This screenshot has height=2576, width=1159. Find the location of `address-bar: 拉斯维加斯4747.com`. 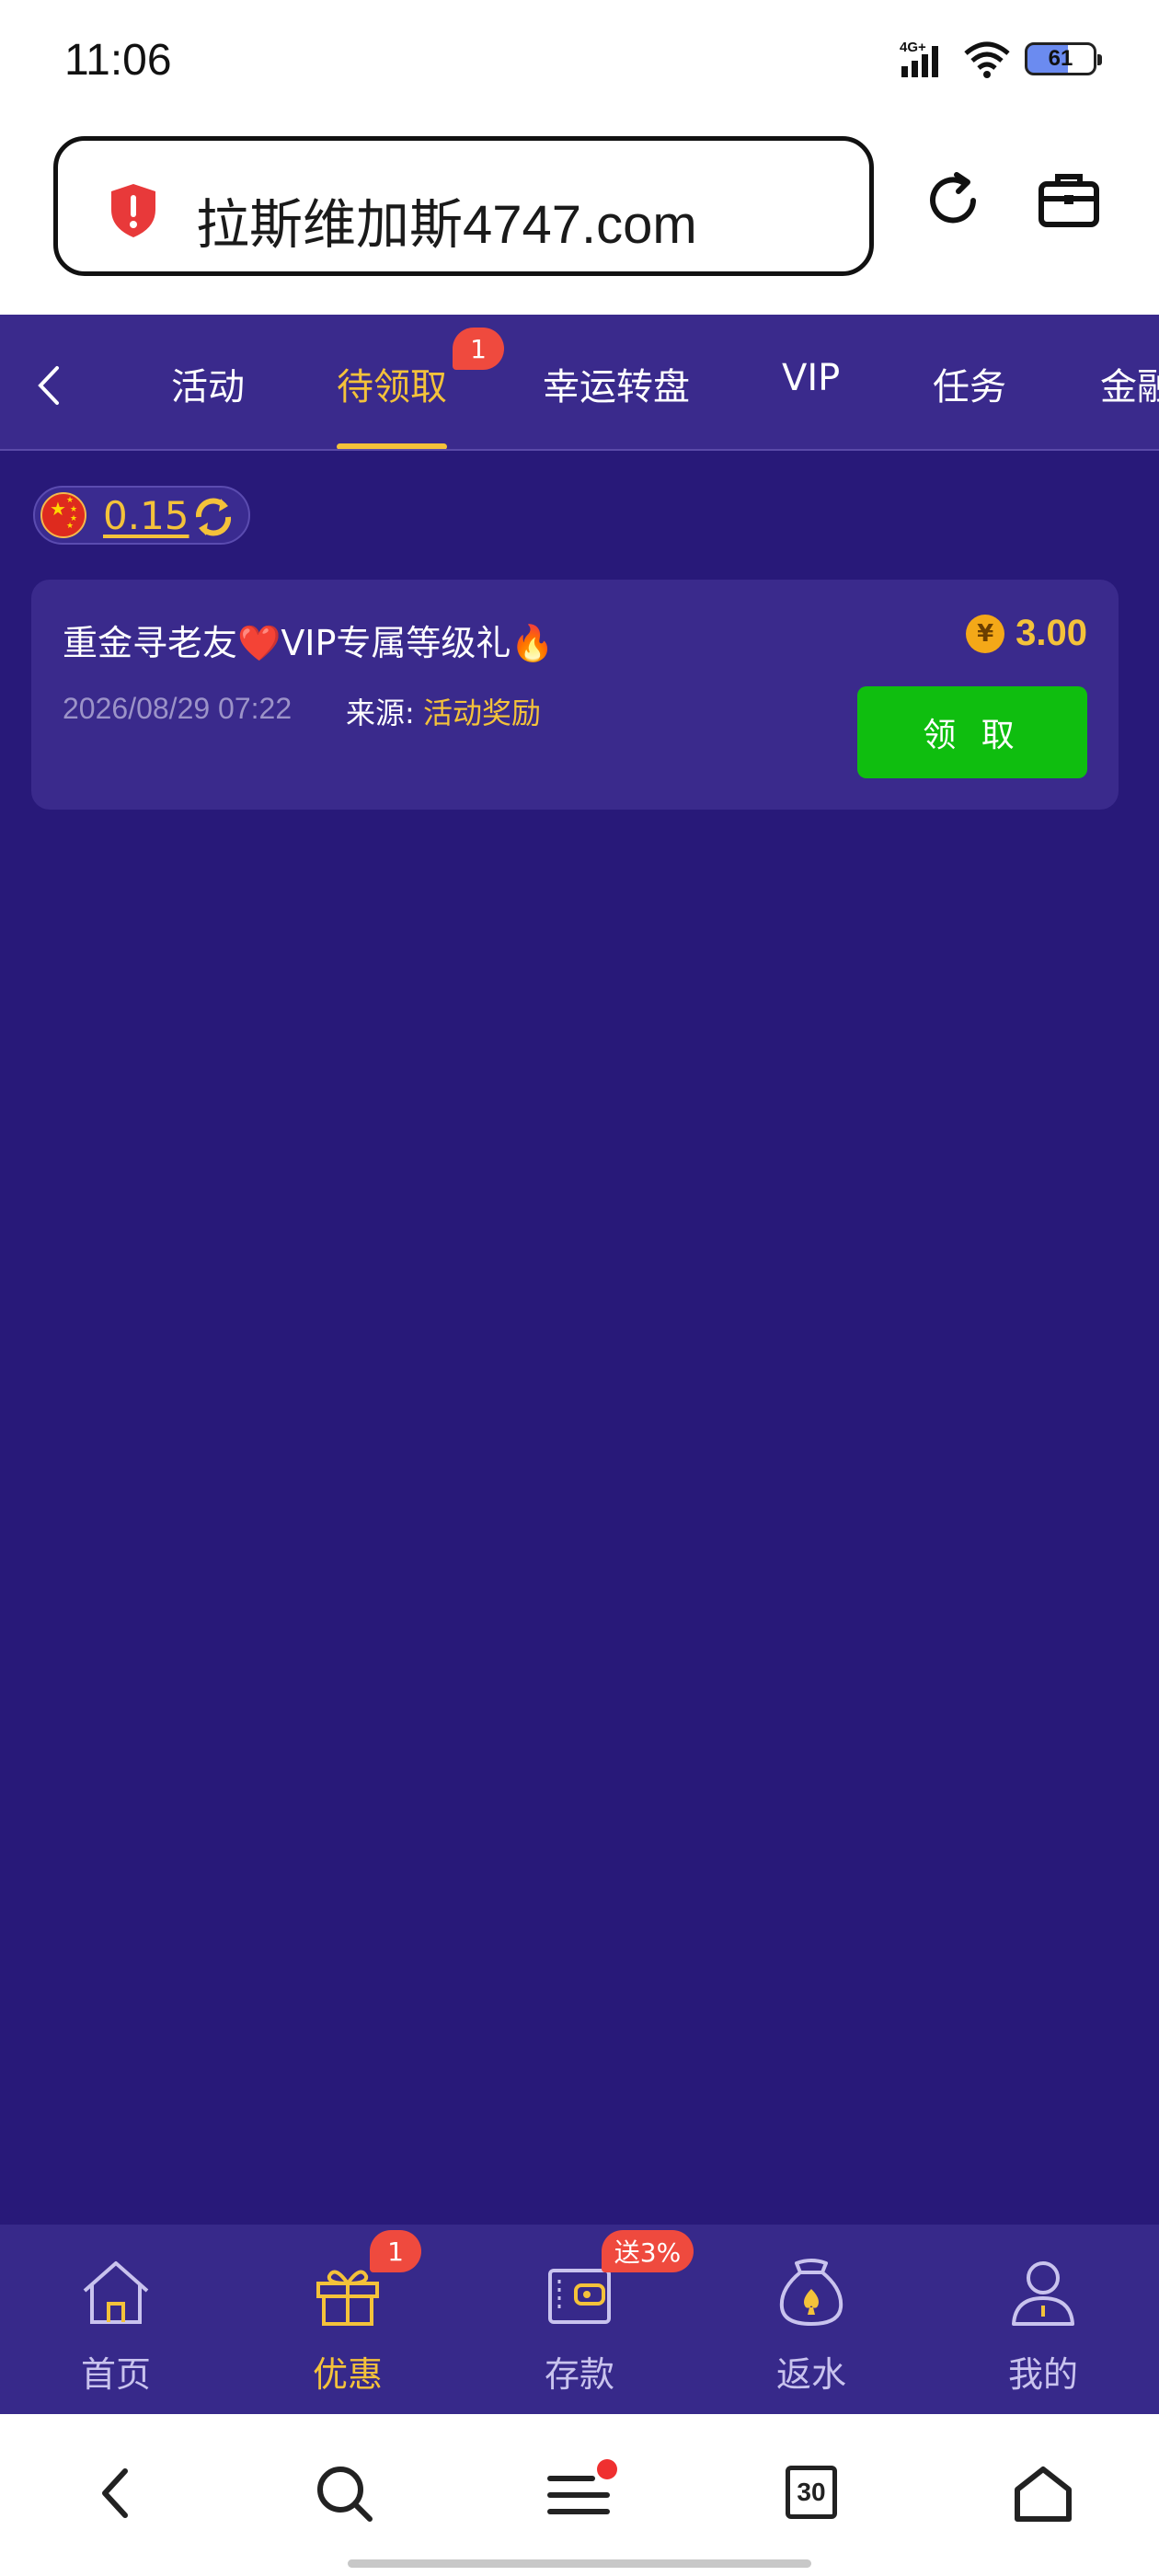

address-bar: 拉斯维加斯4747.com is located at coordinates (463, 206).